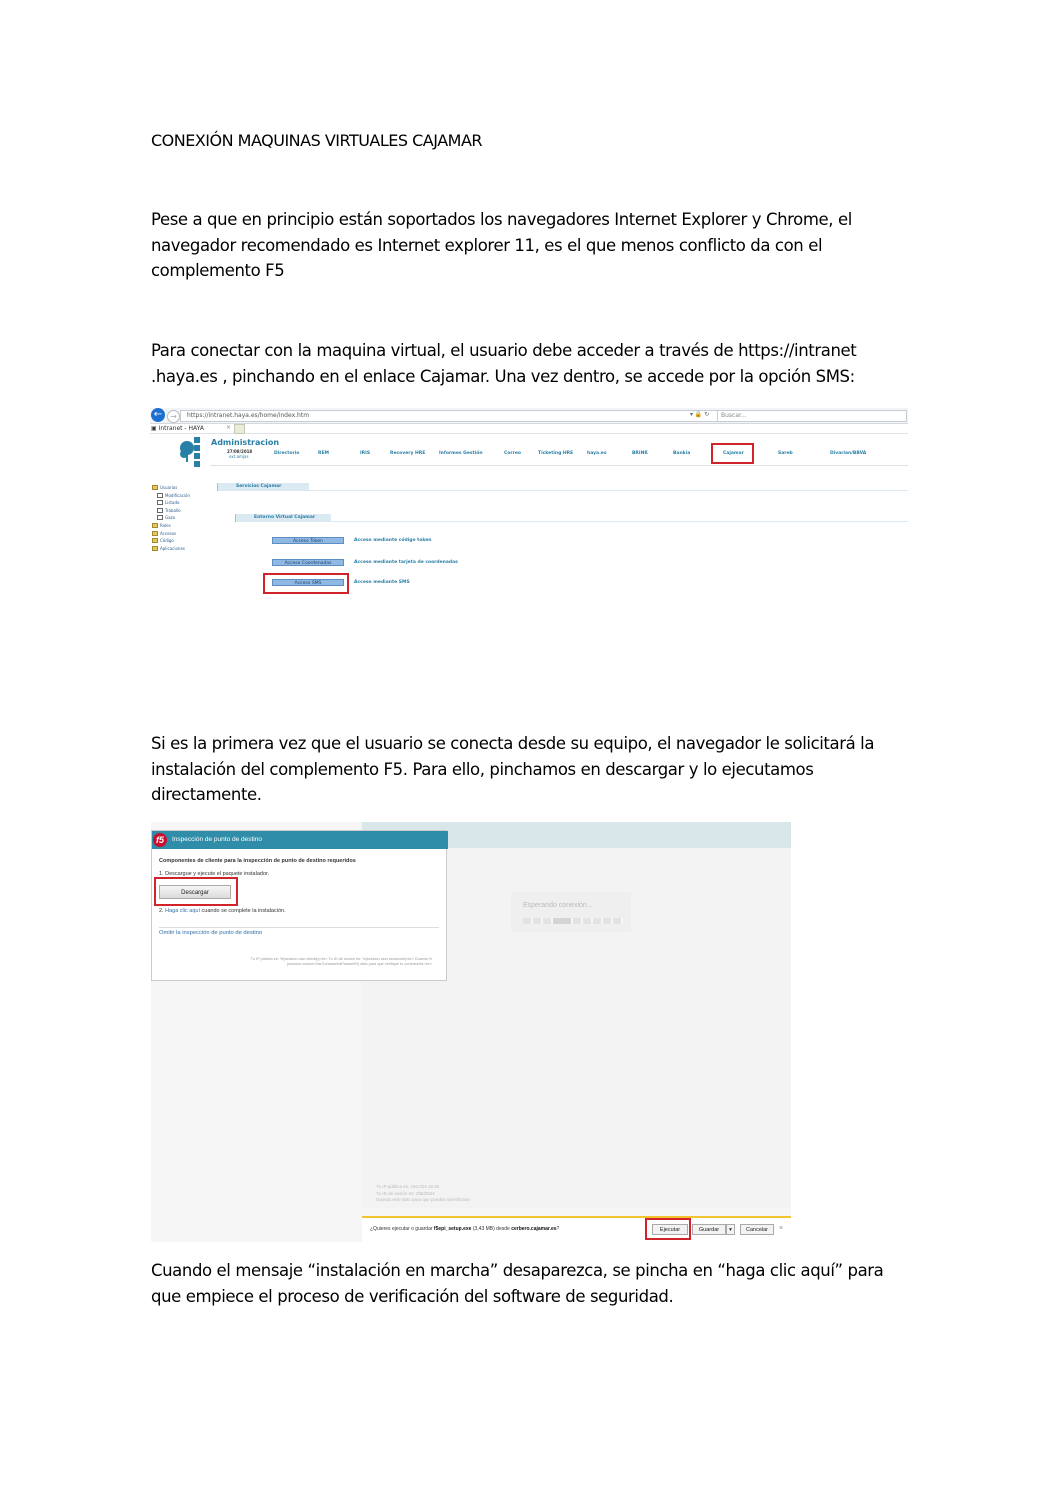 The height and width of the screenshot is (1497, 1058). Describe the element at coordinates (286, 453) in the screenshot. I see `menu-item-directorio: Directorio` at that location.